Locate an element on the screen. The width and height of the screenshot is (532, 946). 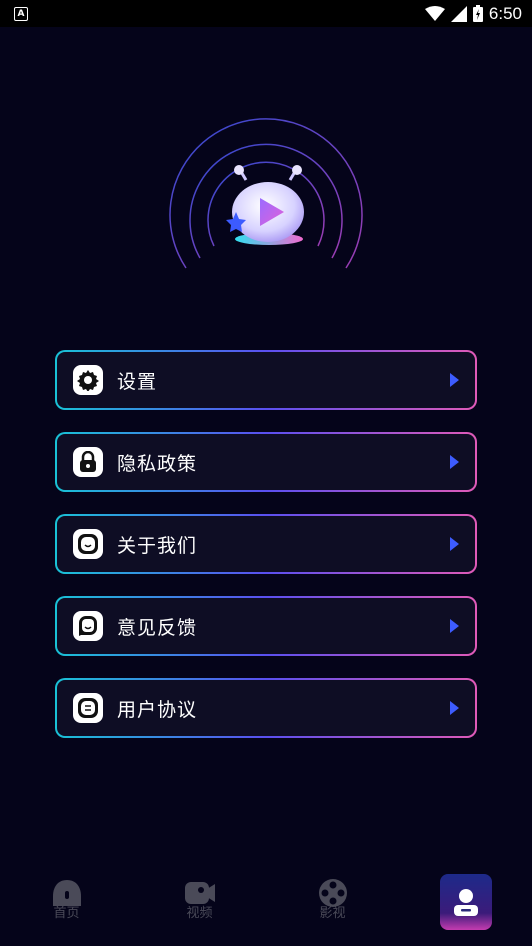
wifi-icon is located at coordinates (434, 13).